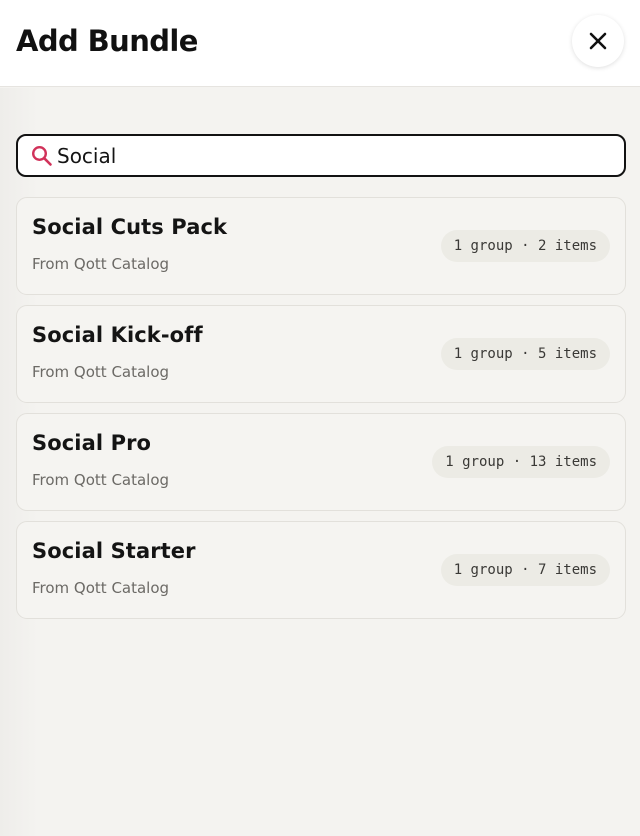 The image size is (640, 836). What do you see at coordinates (114, 551) in the screenshot?
I see `item-title: Social Starter` at bounding box center [114, 551].